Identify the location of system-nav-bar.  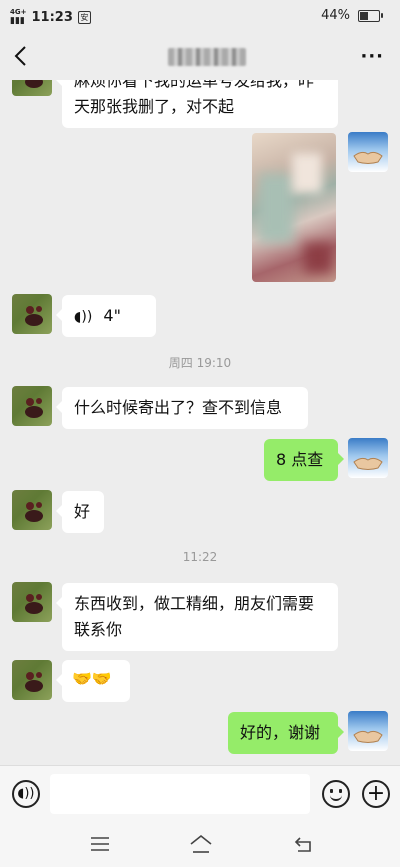
(200, 845).